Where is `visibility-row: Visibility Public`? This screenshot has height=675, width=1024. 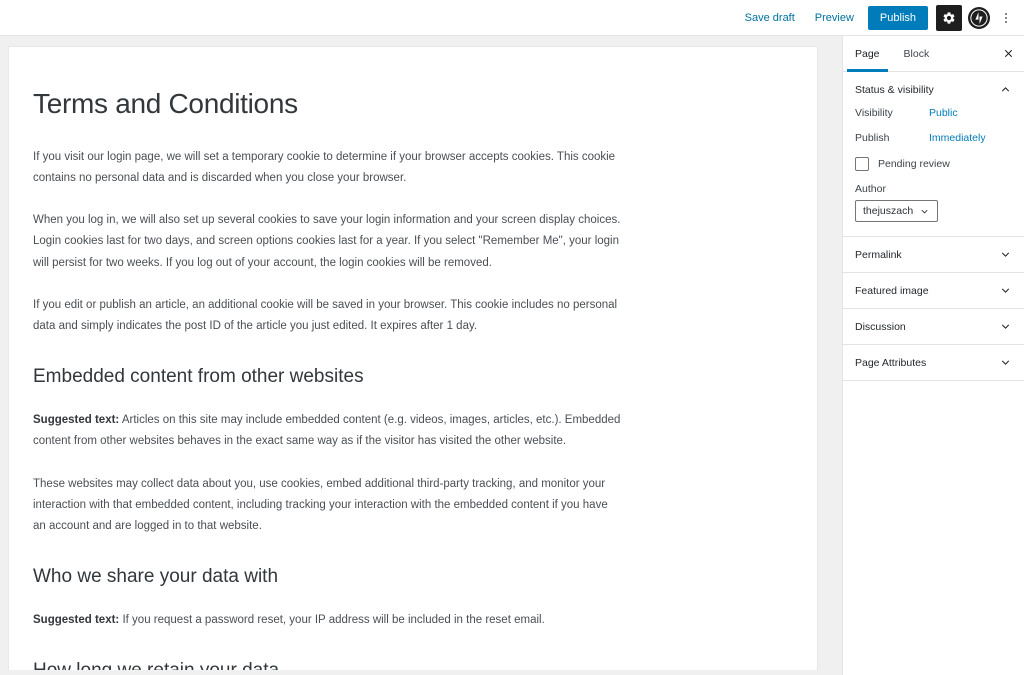
visibility-row: Visibility Public is located at coordinates (933, 113).